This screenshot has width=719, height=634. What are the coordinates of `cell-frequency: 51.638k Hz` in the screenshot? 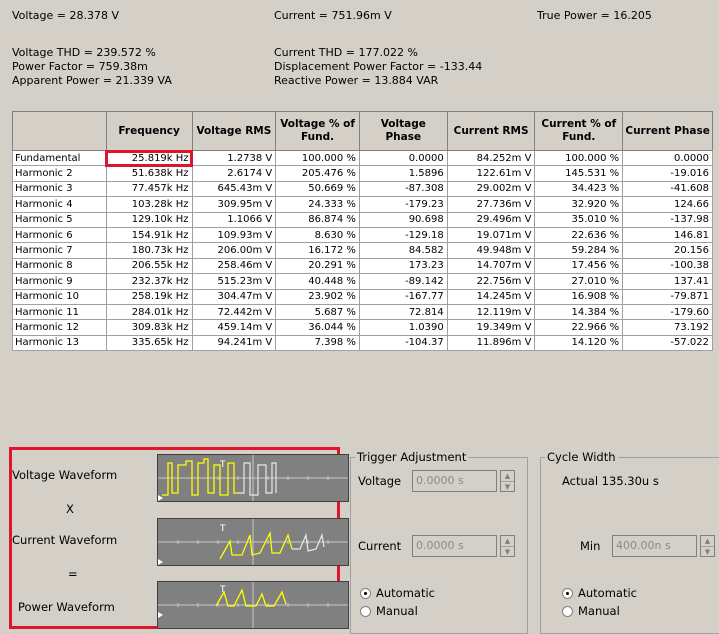 It's located at (149, 173).